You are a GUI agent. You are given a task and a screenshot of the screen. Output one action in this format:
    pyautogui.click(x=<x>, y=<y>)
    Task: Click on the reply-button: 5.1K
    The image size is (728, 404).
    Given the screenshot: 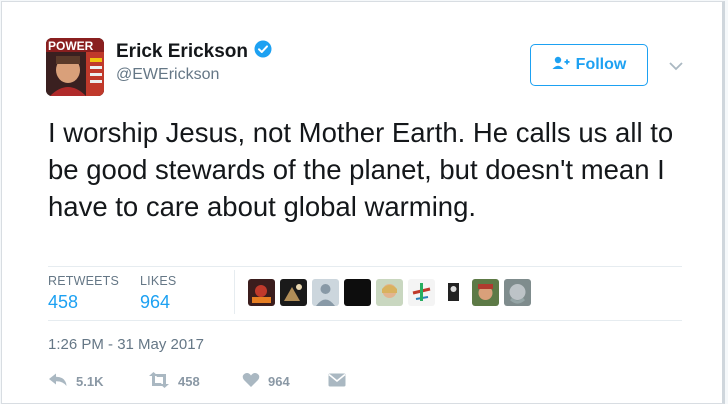 What is the action you would take?
    pyautogui.click(x=98, y=381)
    